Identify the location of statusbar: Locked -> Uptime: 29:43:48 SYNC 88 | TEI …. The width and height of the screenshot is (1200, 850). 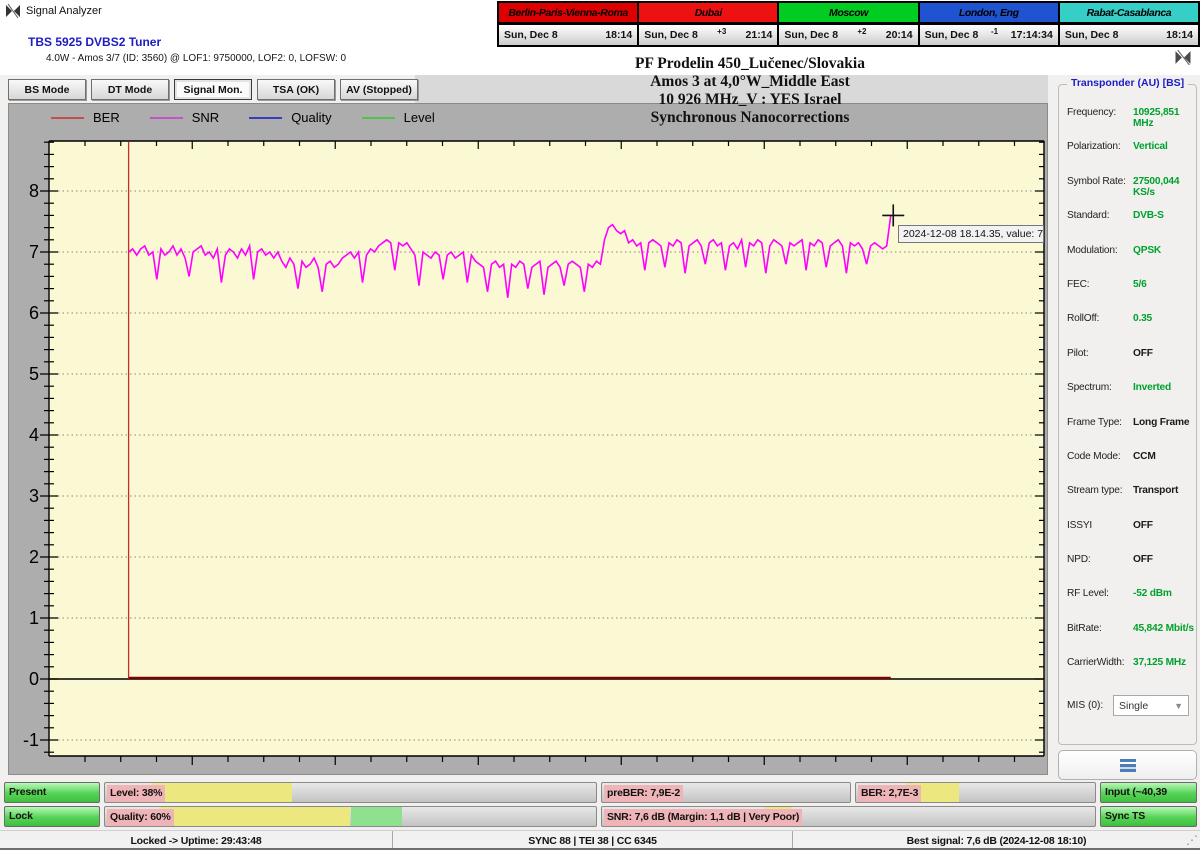
(600, 840).